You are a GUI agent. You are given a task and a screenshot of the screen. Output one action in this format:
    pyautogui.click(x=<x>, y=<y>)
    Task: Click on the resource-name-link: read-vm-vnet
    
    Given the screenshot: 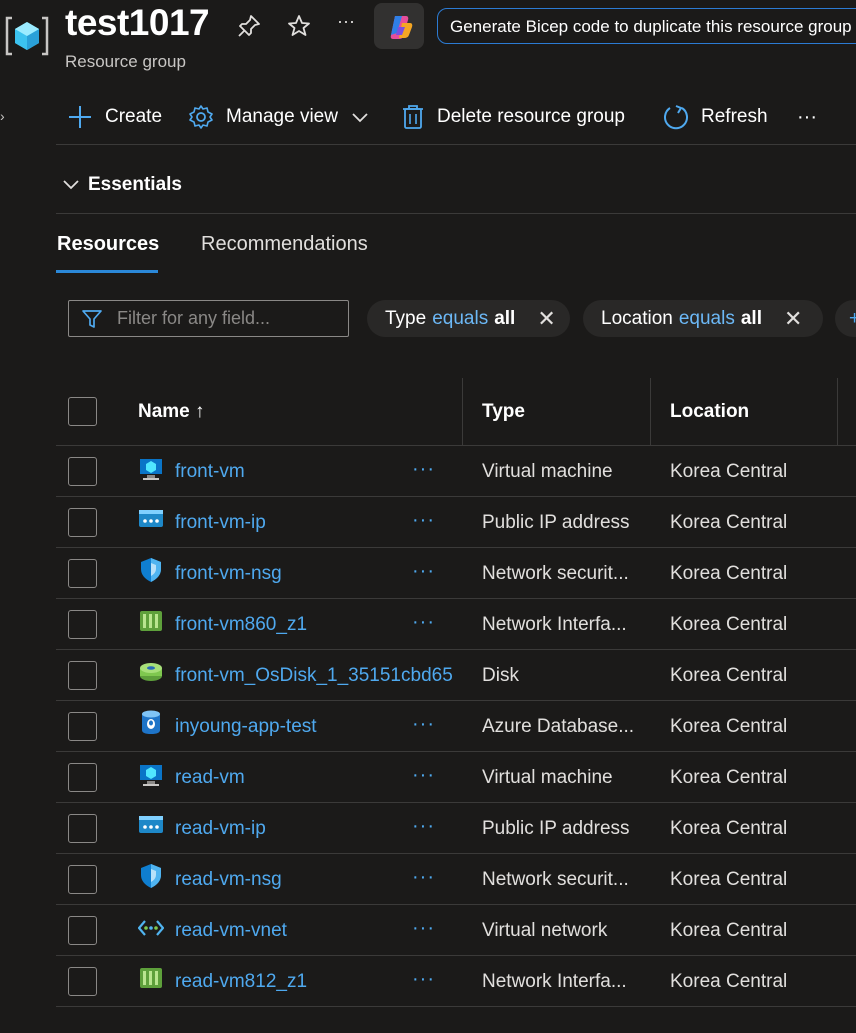 What is the action you would take?
    pyautogui.click(x=231, y=931)
    